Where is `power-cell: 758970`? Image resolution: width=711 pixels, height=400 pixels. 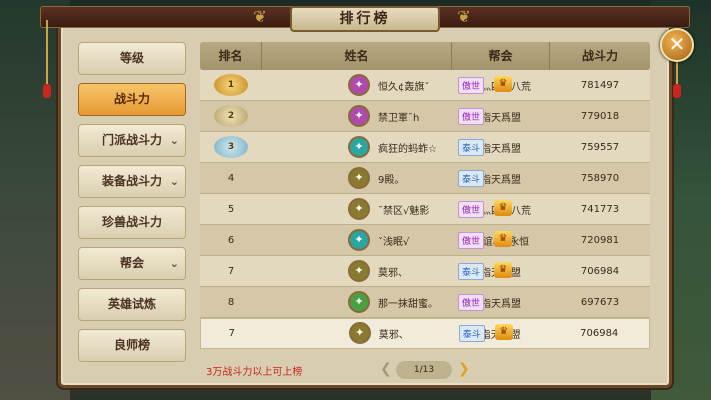 power-cell: 758970 is located at coordinates (600, 178).